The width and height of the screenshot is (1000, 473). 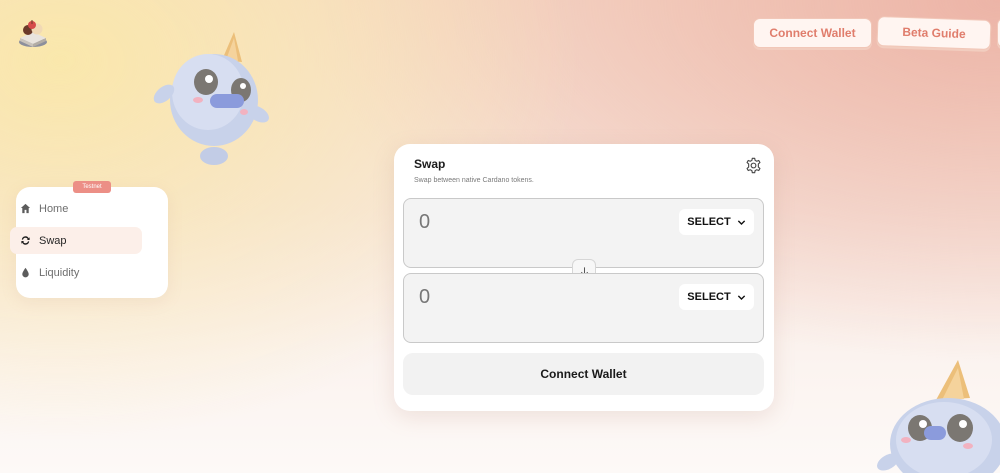 I want to click on sidebar-item-label: Home, so click(x=54, y=208).